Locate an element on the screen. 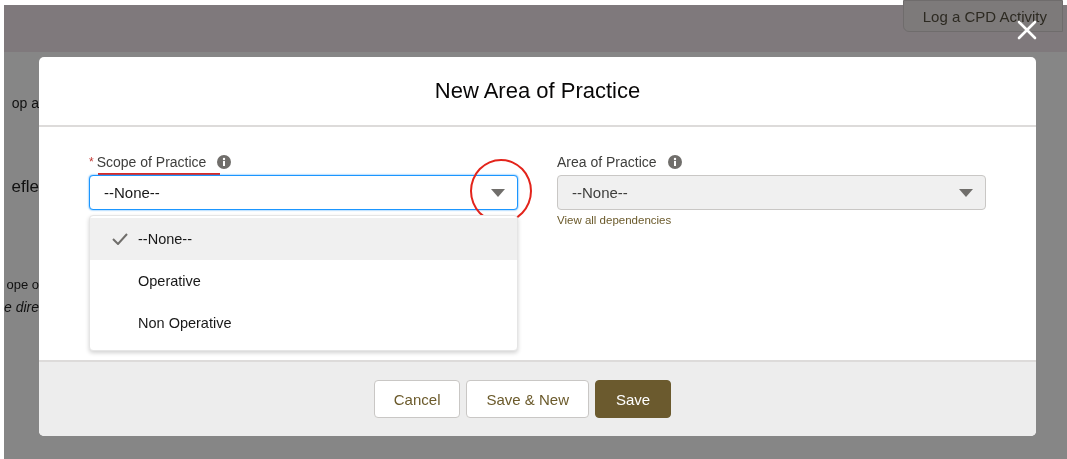 This screenshot has width=1067, height=459. required-marker: * is located at coordinates (91, 162).